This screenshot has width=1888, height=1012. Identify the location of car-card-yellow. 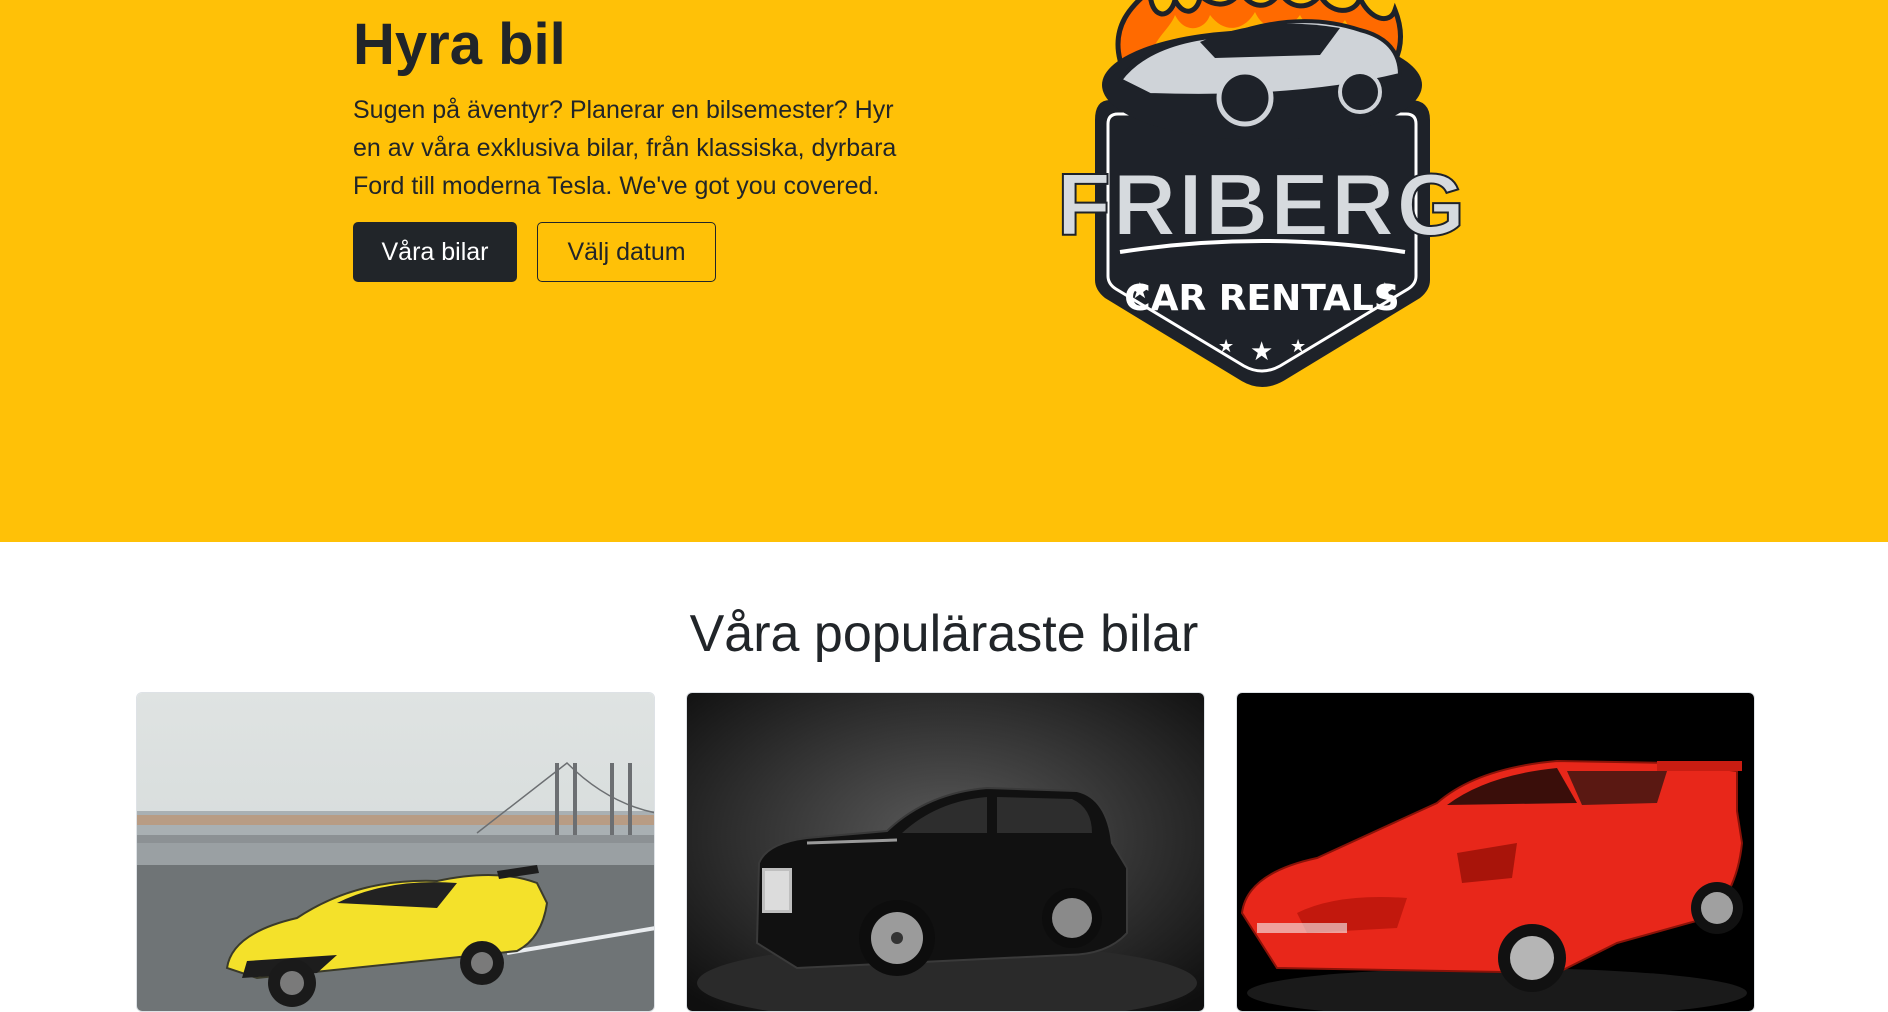
(395, 852).